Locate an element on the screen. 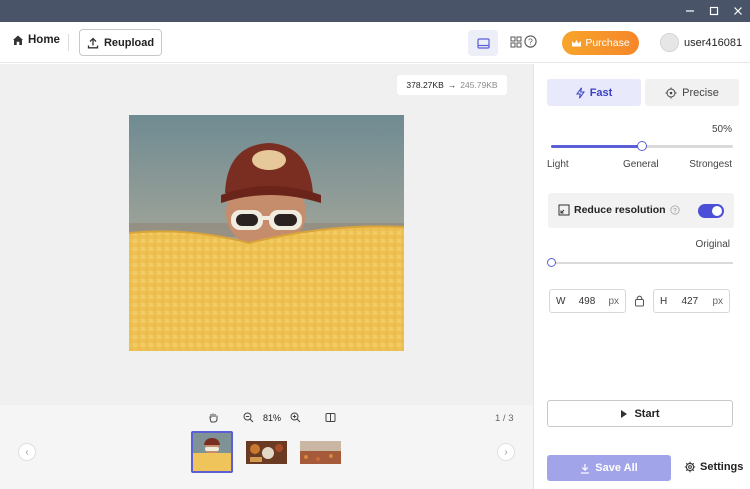 Image resolution: width=750 pixels, height=489 pixels. compression-slider is located at coordinates (642, 146).